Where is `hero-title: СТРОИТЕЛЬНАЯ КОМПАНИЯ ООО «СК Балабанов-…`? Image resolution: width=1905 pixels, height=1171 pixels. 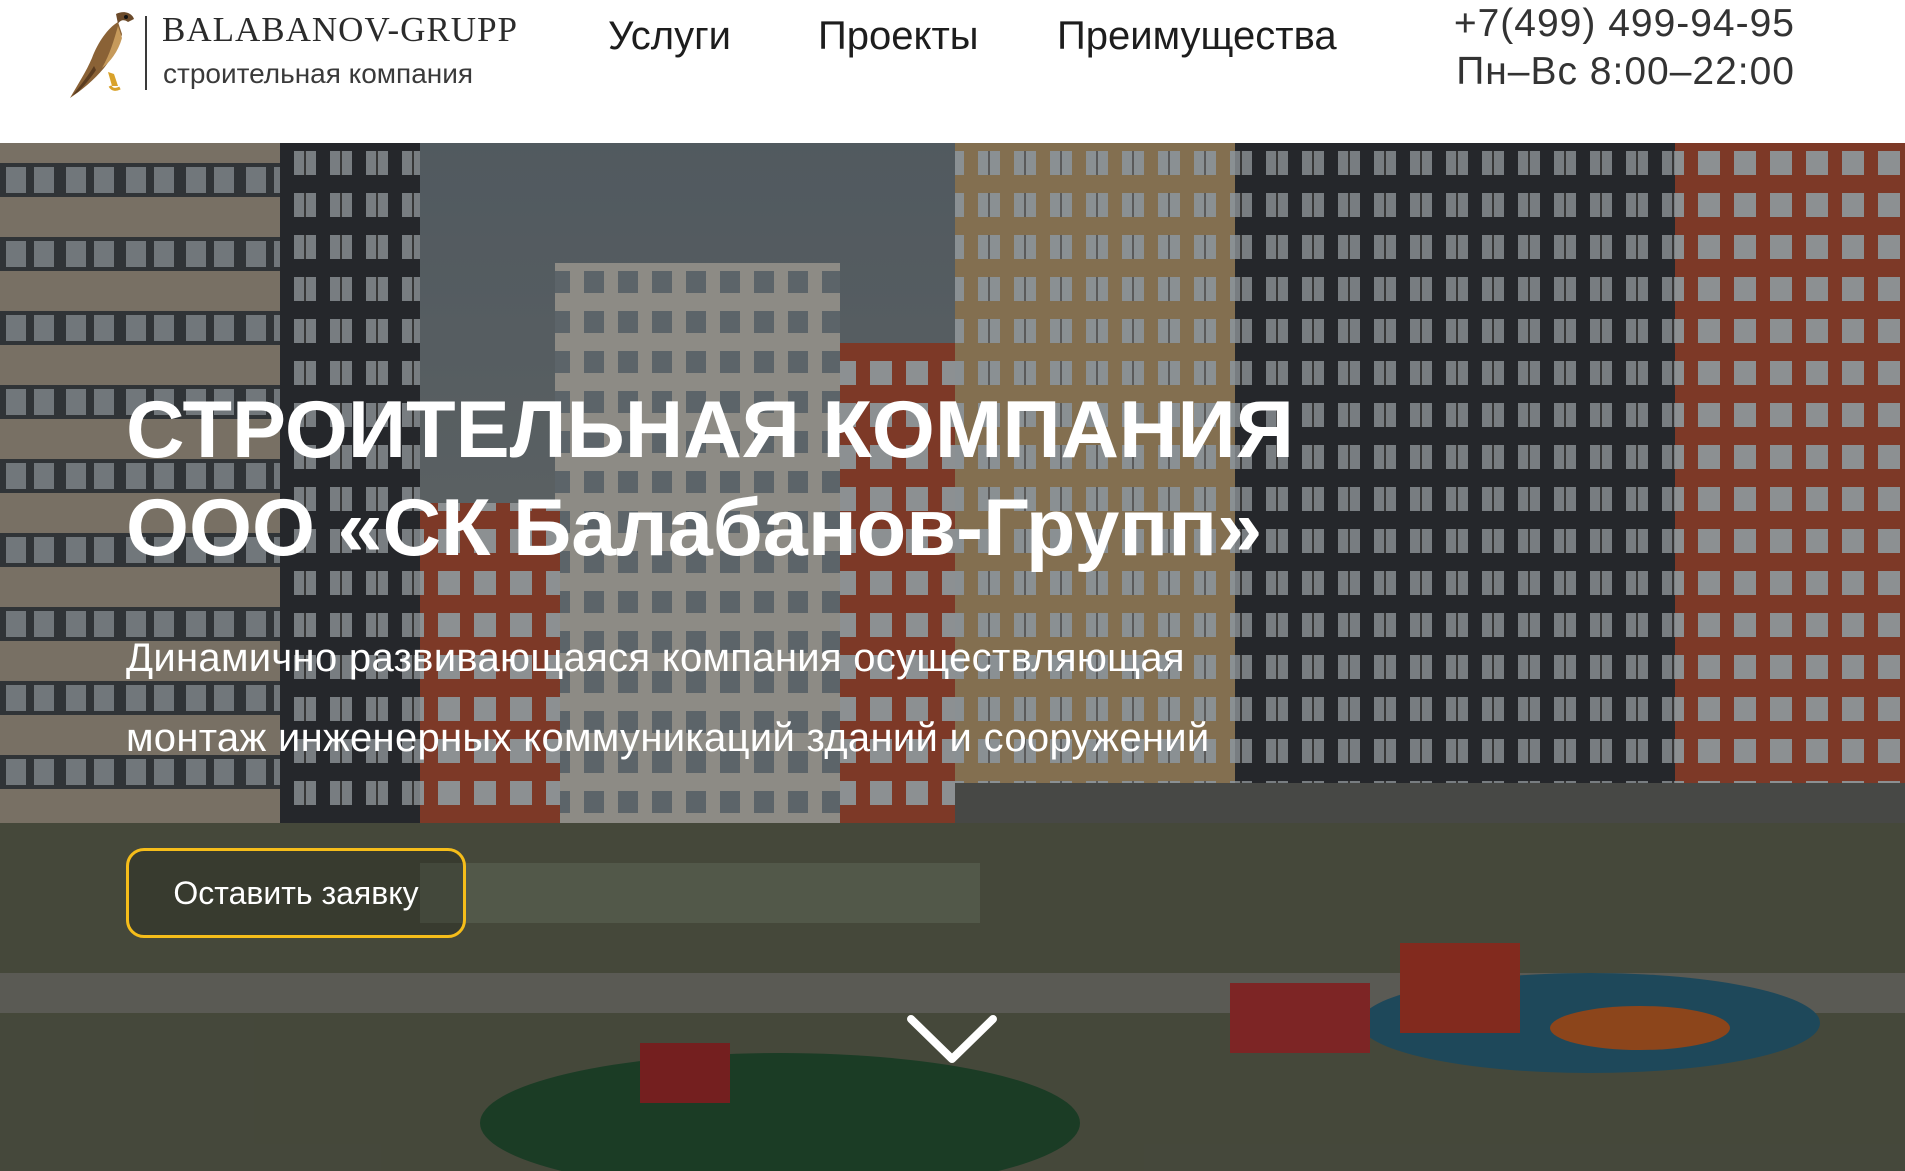
hero-title: СТРОИТЕЛЬНАЯ КОМПАНИЯ ООО «СК Балабанов-… is located at coordinates (710, 479).